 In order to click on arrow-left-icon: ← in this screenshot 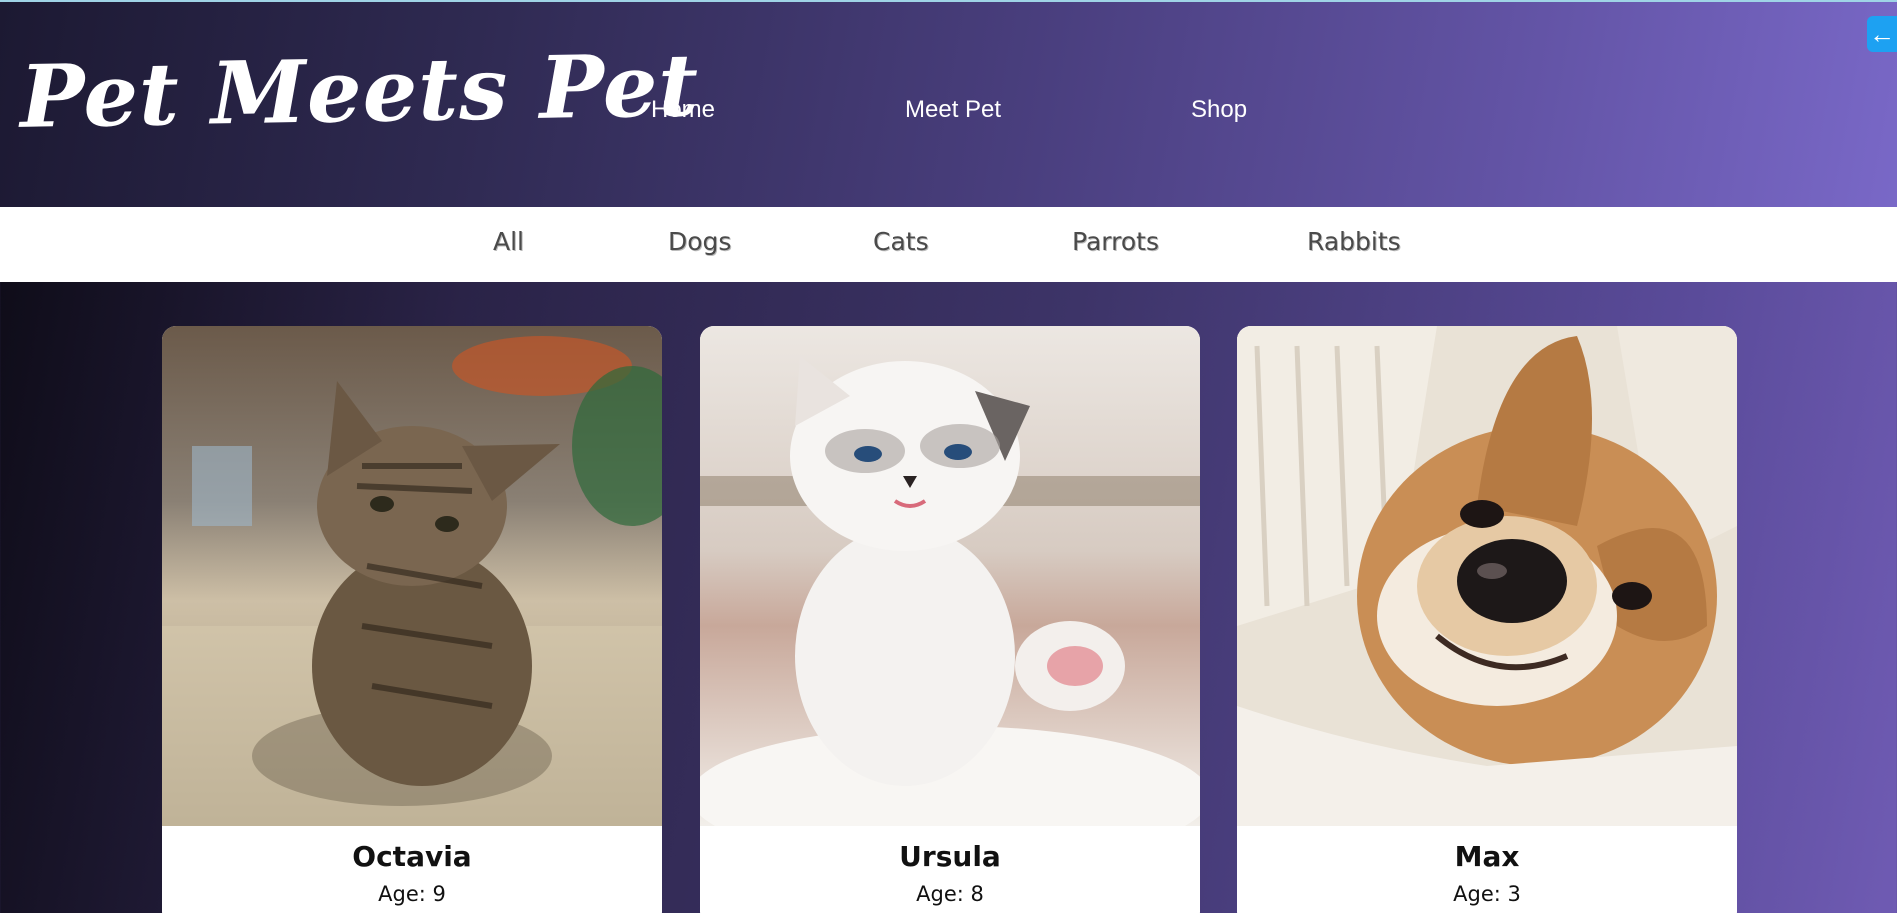, I will do `click(1882, 34)`.